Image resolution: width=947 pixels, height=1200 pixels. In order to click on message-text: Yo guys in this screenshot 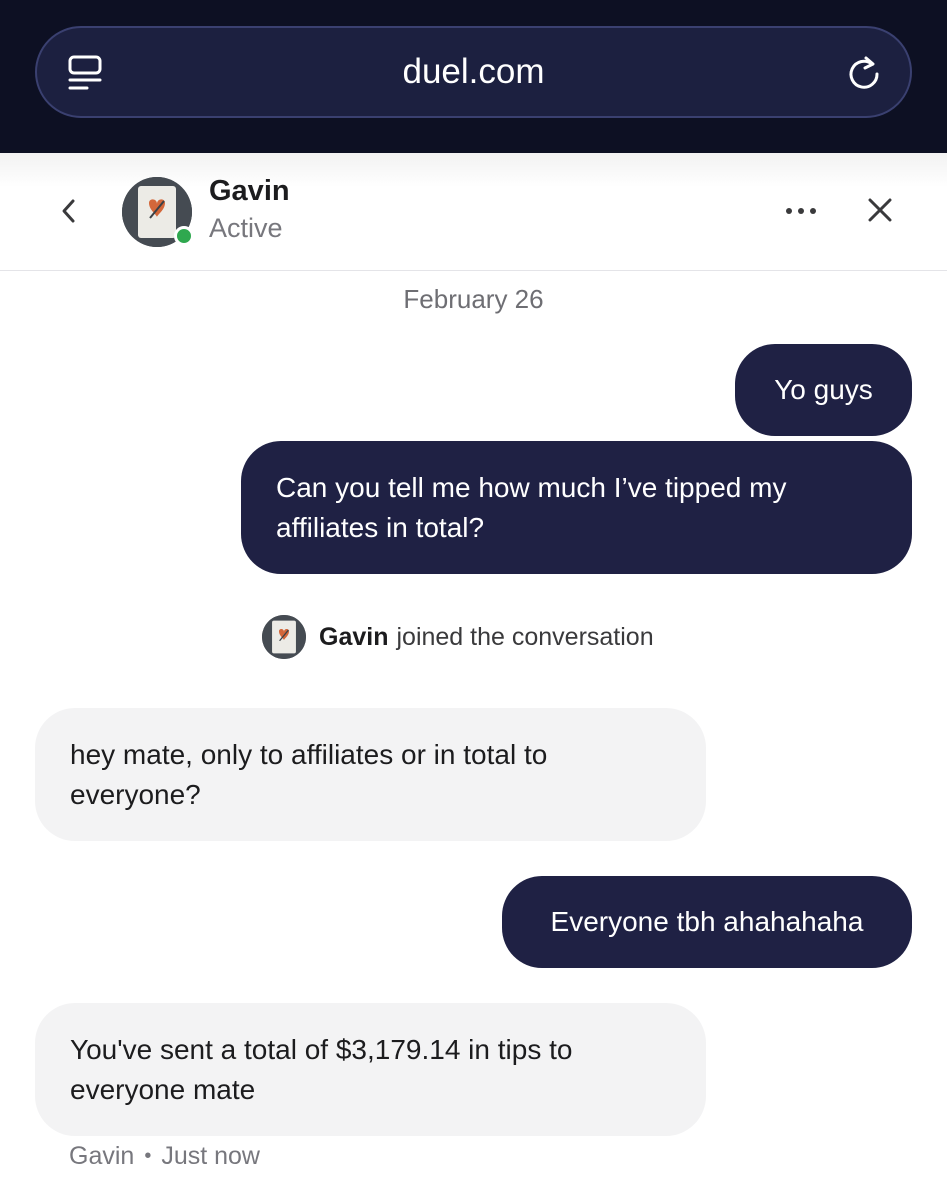, I will do `click(823, 389)`.